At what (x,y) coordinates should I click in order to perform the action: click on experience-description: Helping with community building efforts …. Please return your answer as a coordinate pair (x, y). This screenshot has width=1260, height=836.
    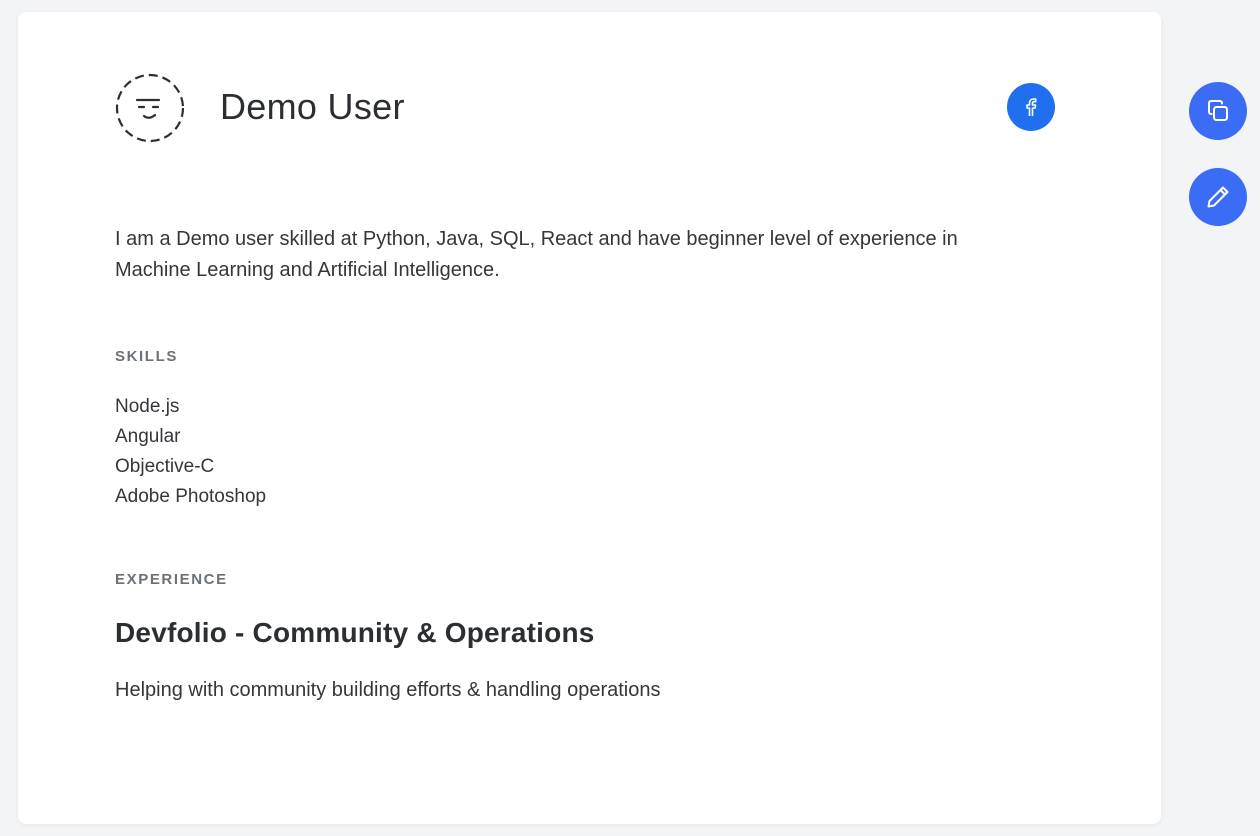
    Looking at the image, I should click on (388, 690).